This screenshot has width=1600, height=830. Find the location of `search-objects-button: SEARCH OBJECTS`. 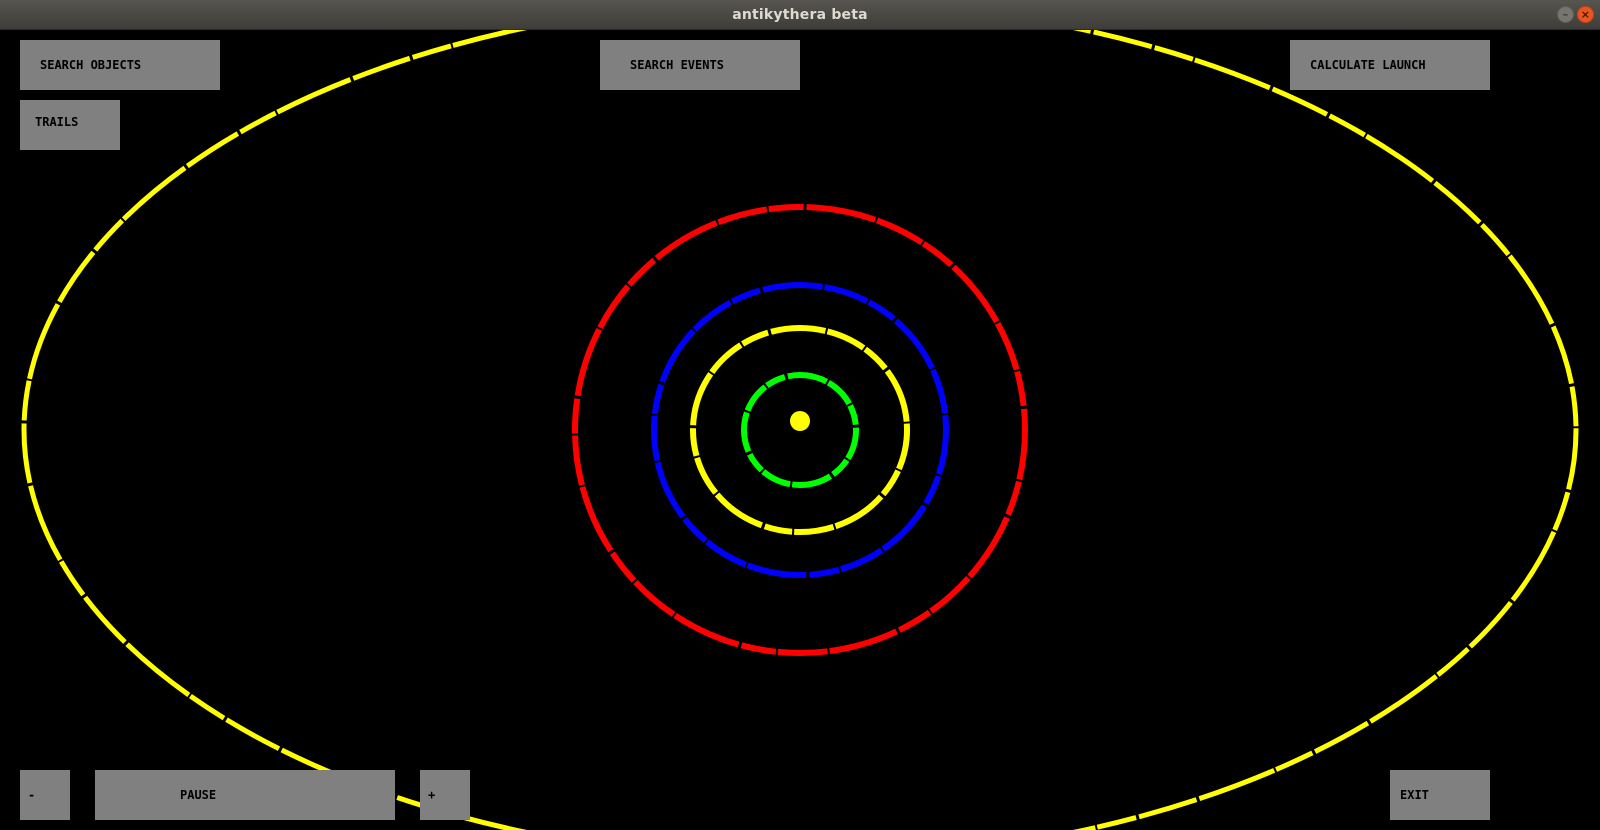

search-objects-button: SEARCH OBJECTS is located at coordinates (120, 65).